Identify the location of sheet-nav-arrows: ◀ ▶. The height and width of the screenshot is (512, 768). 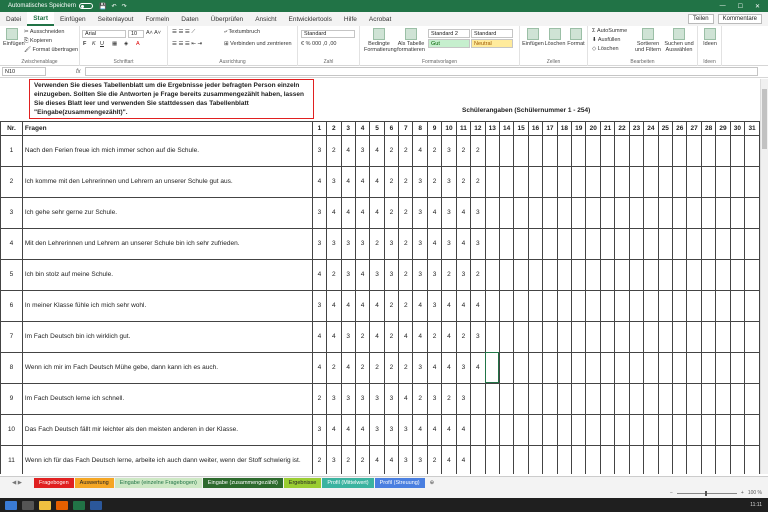
(17, 483).